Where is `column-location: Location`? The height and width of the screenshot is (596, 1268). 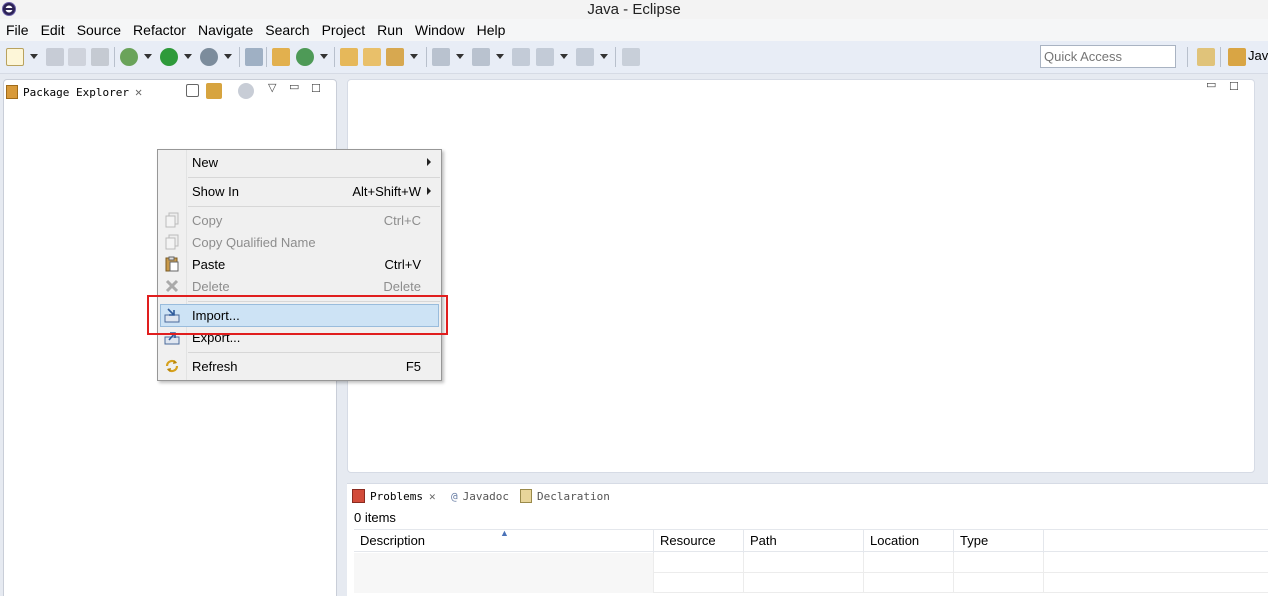 column-location: Location is located at coordinates (909, 541).